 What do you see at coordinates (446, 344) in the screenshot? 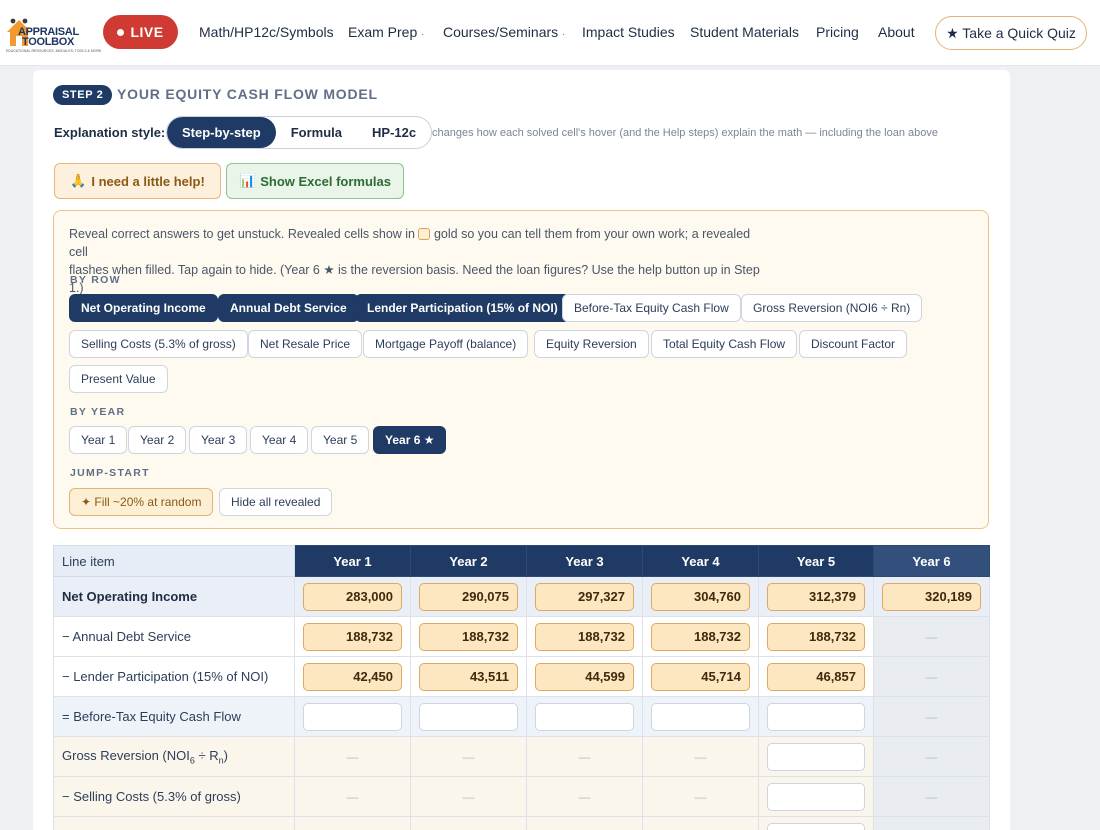
I see `reveal-row-mortgage-payoff: Mortgage Payoff (balance)` at bounding box center [446, 344].